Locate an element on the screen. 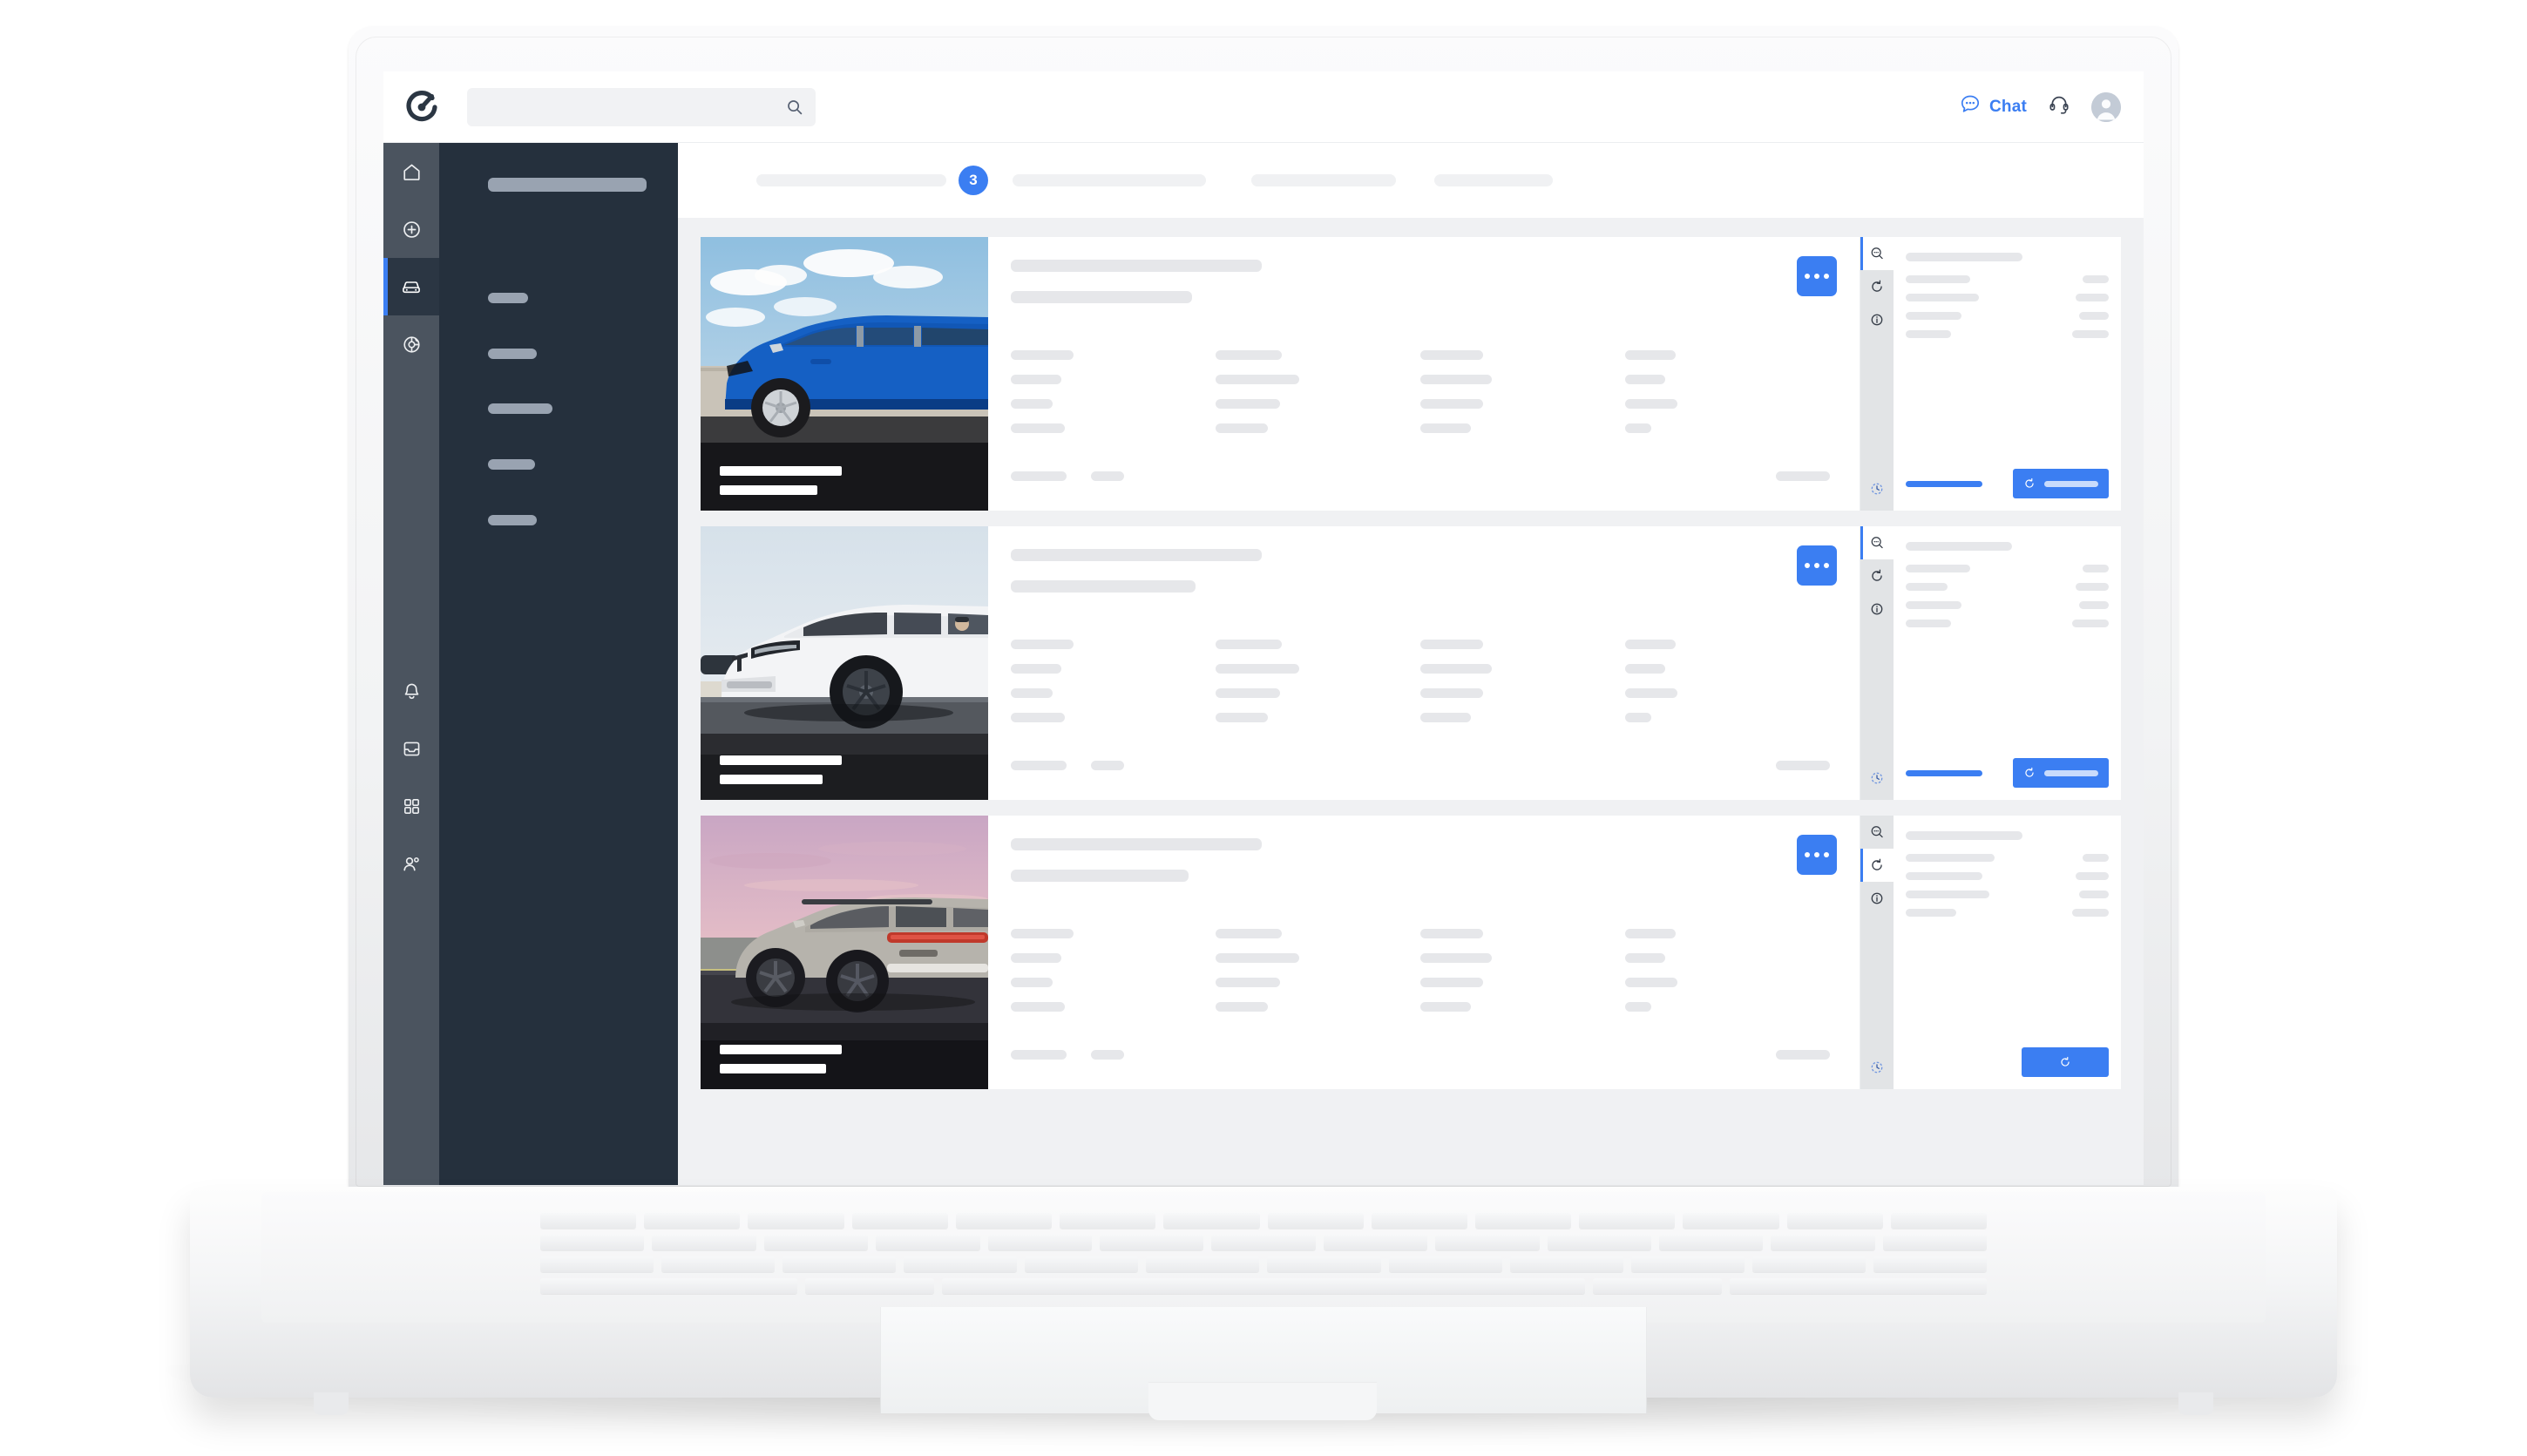 The height and width of the screenshot is (1456, 2527). search-input is located at coordinates (632, 106).